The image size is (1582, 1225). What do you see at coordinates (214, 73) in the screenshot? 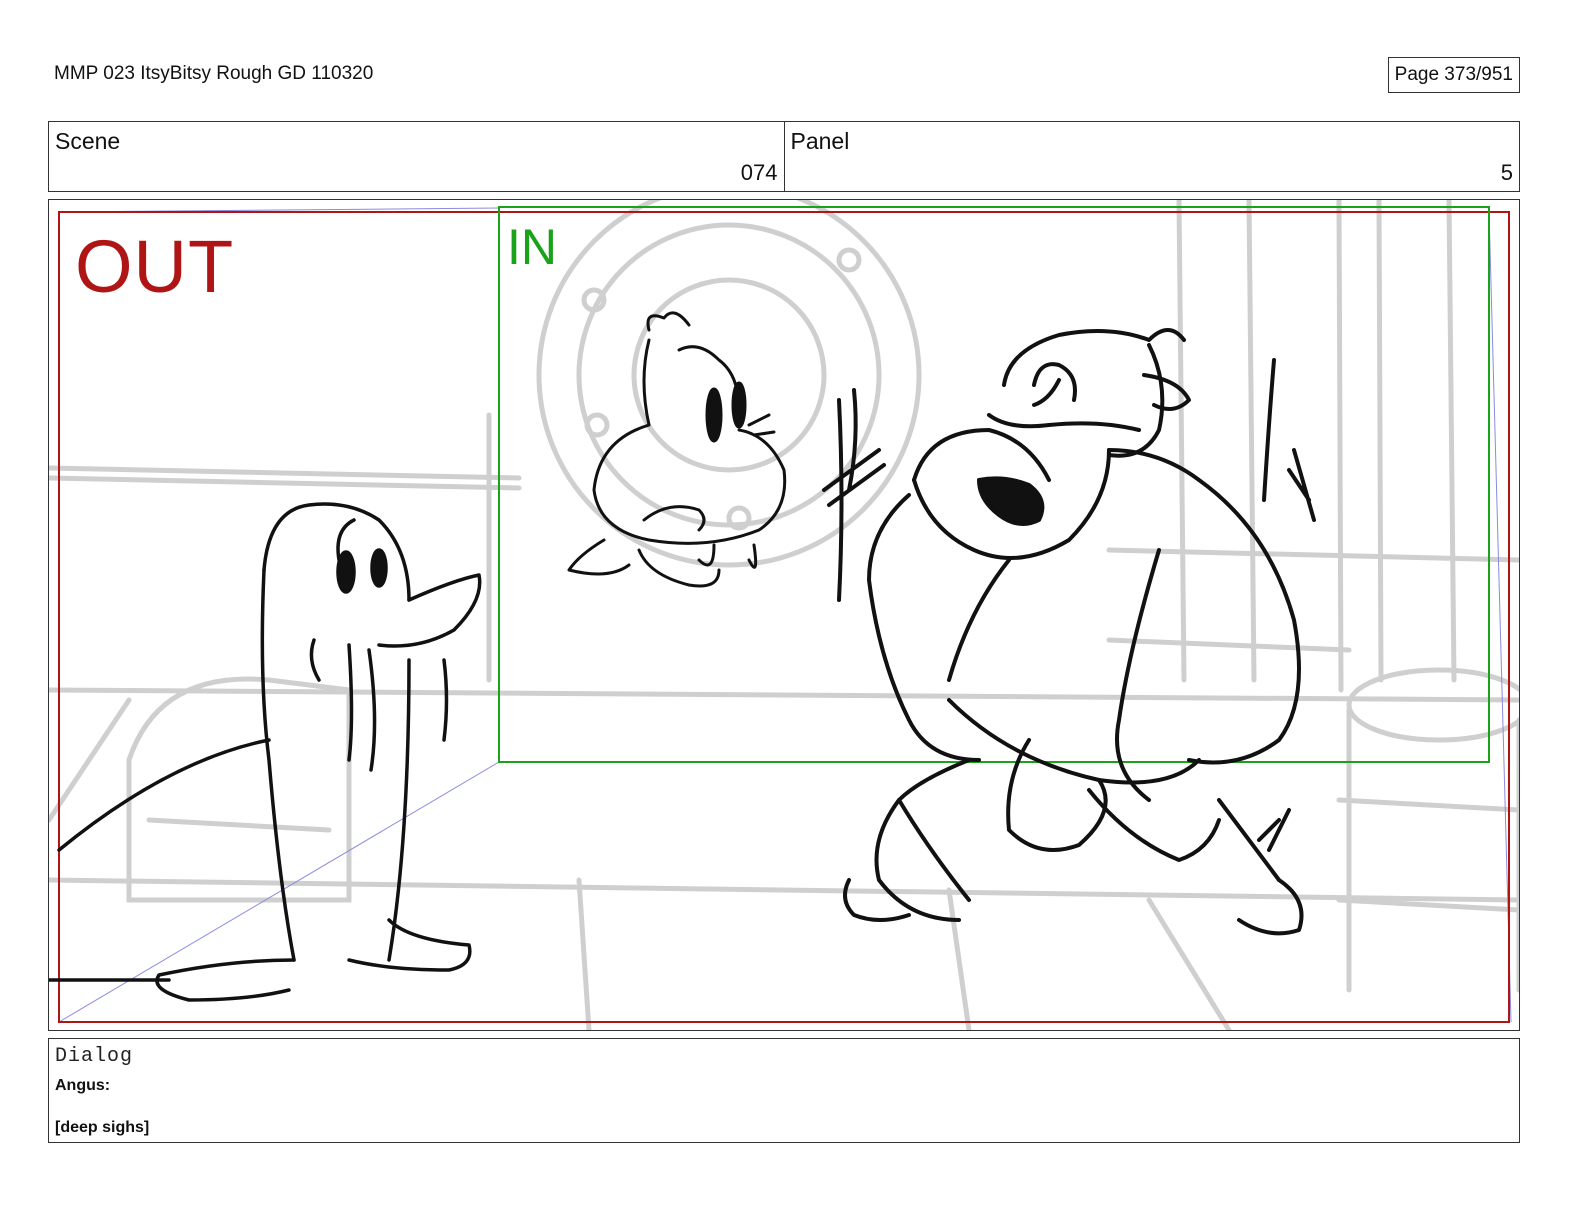
I see `document-title: MMP 023 ItsyBitsy Rough GD 110320` at bounding box center [214, 73].